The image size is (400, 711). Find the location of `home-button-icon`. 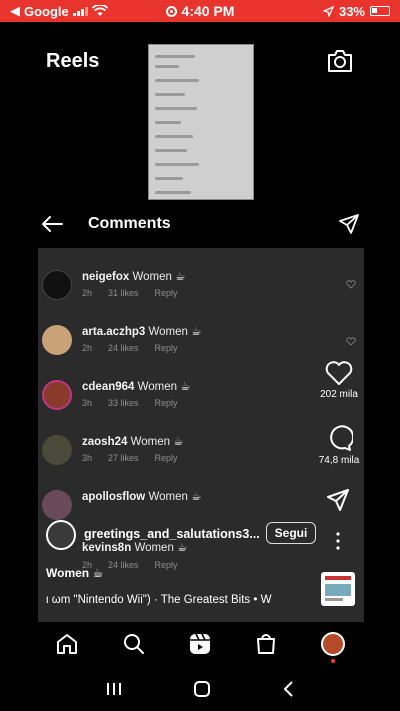

home-button-icon is located at coordinates (202, 688).